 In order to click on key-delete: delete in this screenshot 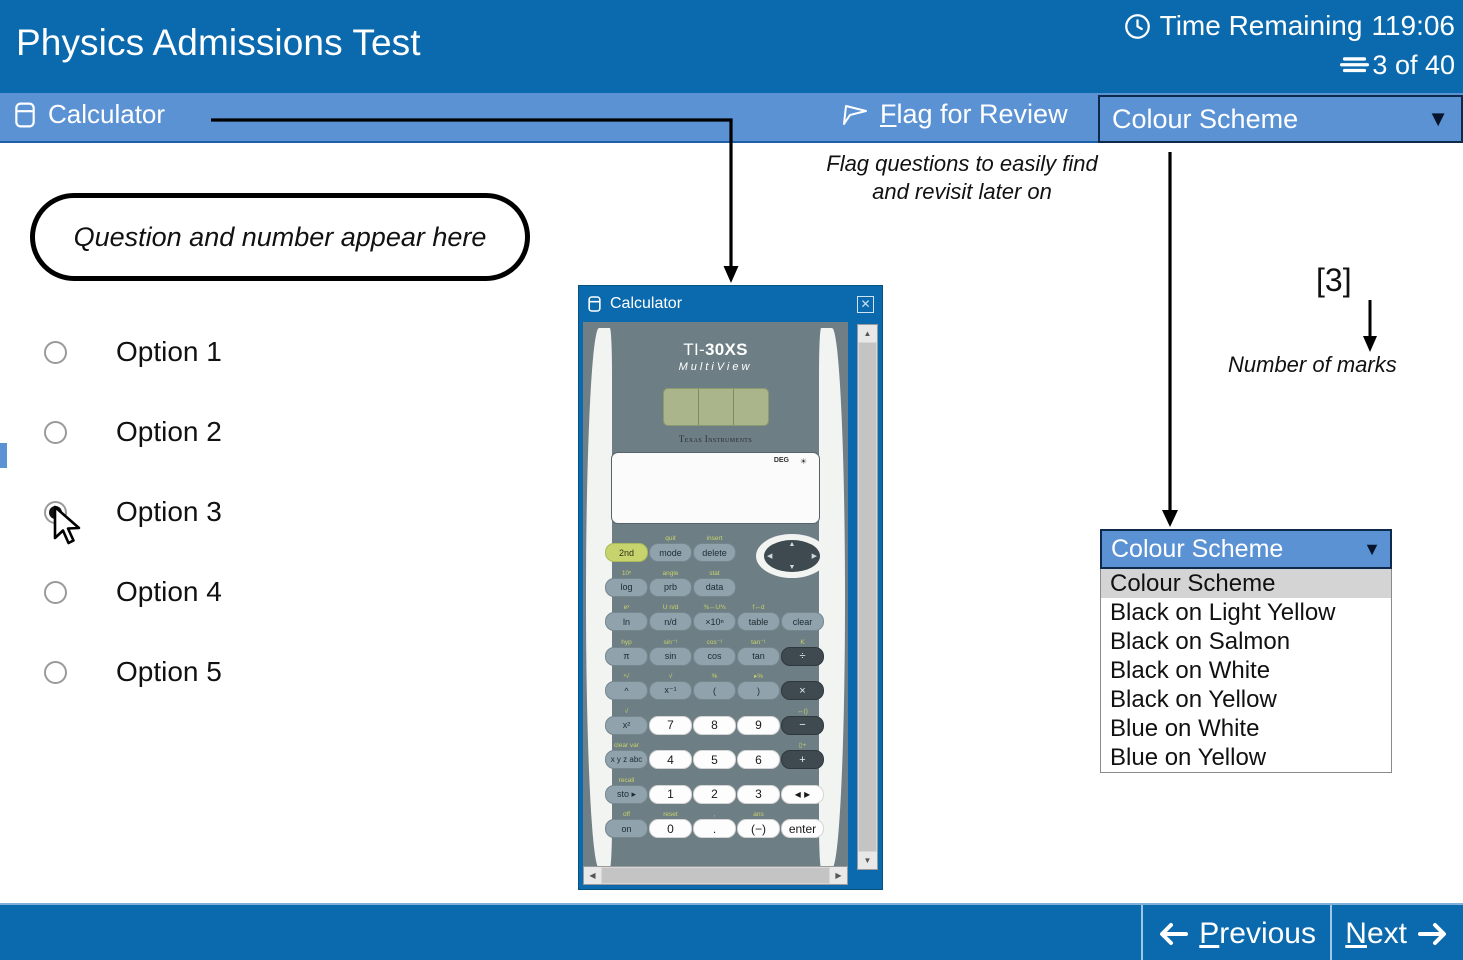, I will do `click(714, 552)`.